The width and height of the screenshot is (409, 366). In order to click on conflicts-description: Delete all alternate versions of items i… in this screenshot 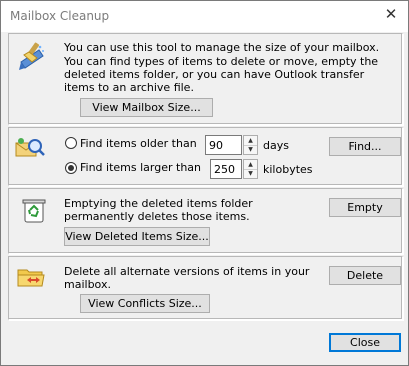, I will do `click(187, 278)`.